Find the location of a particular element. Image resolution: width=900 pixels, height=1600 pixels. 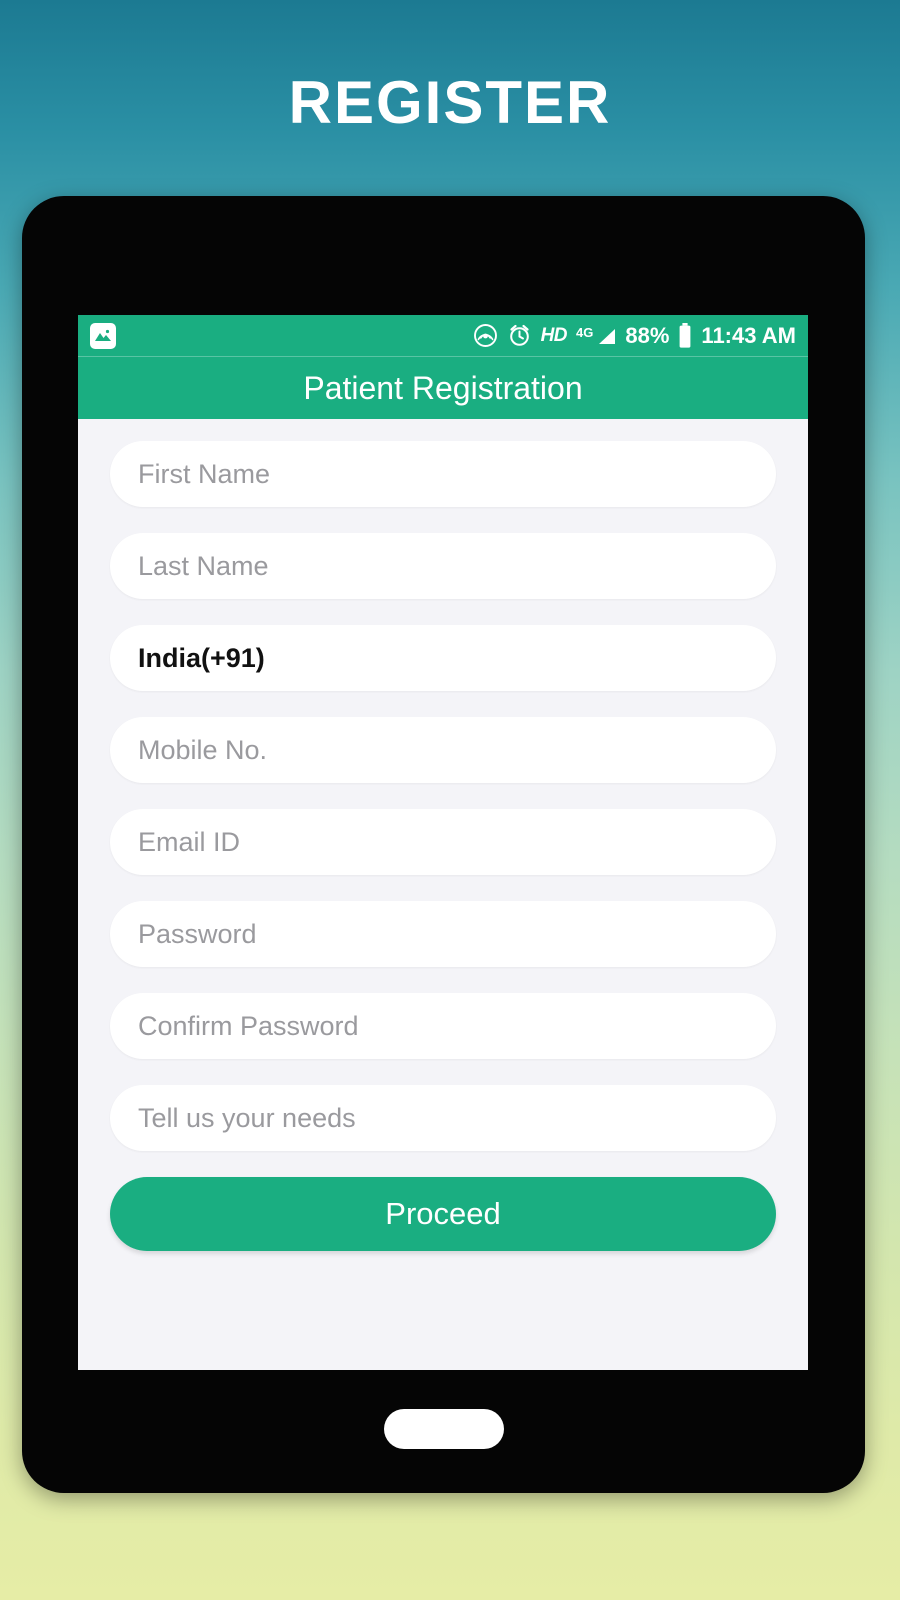

proceed-button-label: Proceed is located at coordinates (443, 1213).